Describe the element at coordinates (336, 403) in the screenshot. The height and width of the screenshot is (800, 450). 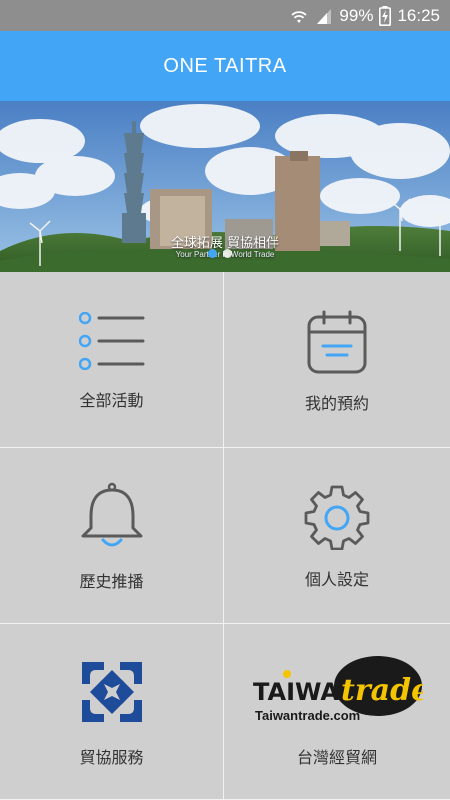
I see `menu-label: 我的預約` at that location.